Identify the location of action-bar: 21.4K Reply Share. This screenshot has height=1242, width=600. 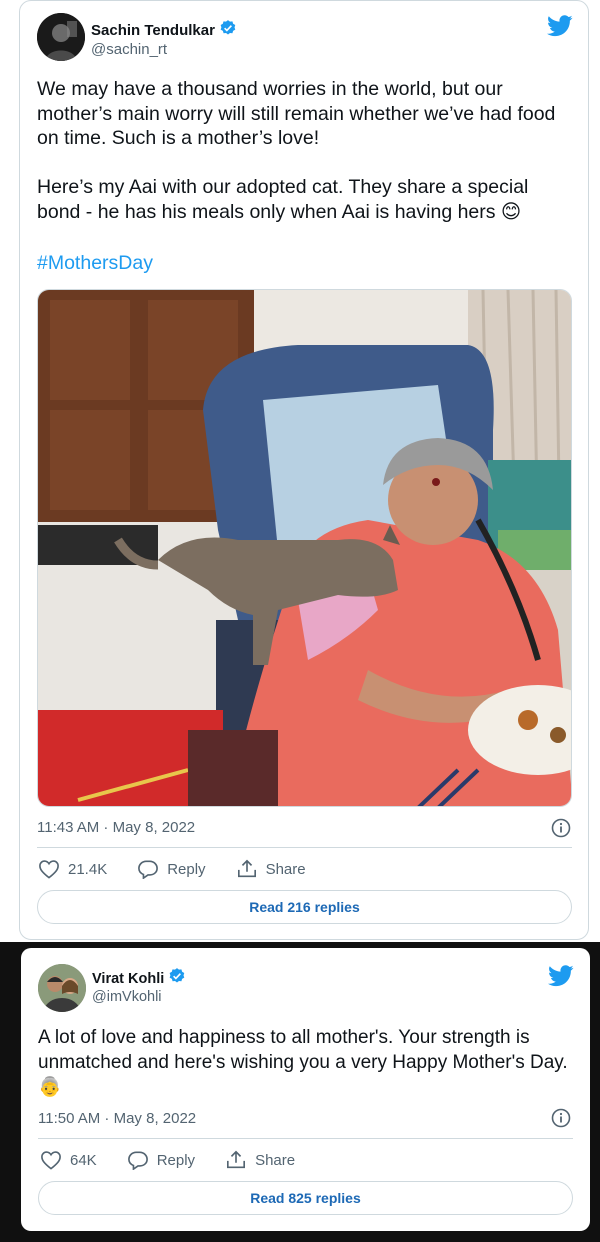
(187, 869).